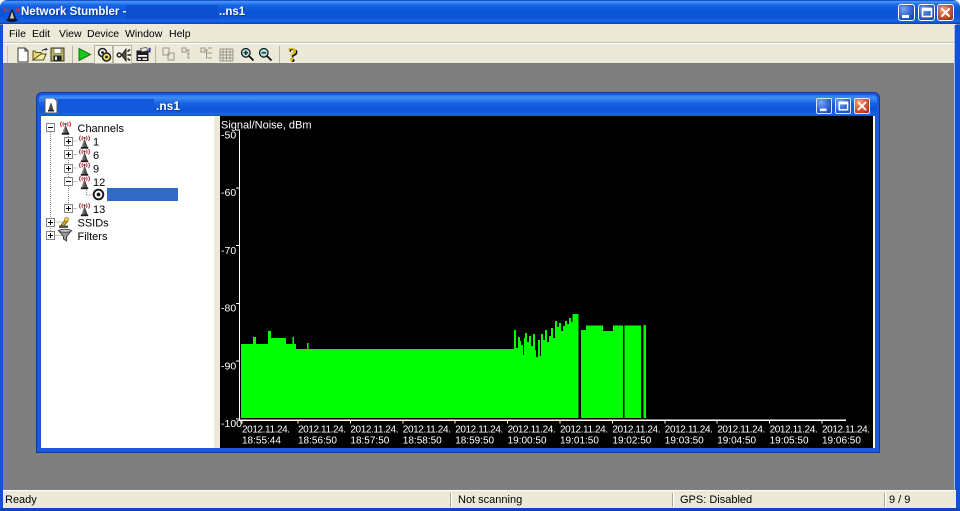  Describe the element at coordinates (789, 441) in the screenshot. I see `svg-text: 19:05:50` at that location.